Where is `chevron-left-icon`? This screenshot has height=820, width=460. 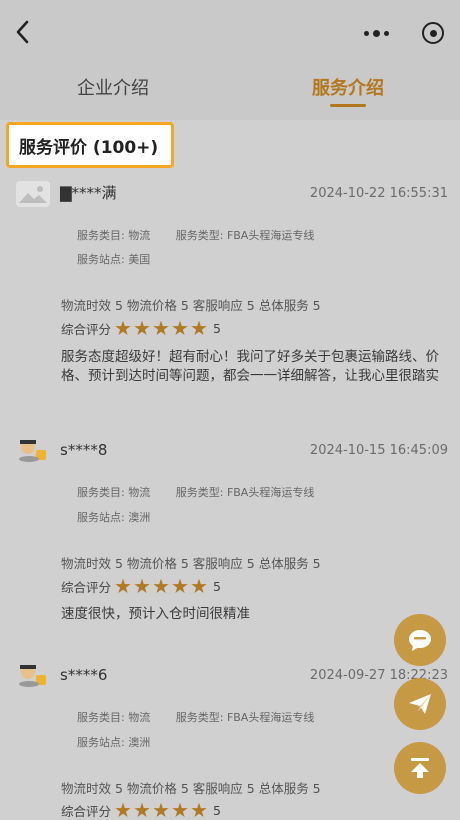
chevron-left-icon is located at coordinates (23, 32).